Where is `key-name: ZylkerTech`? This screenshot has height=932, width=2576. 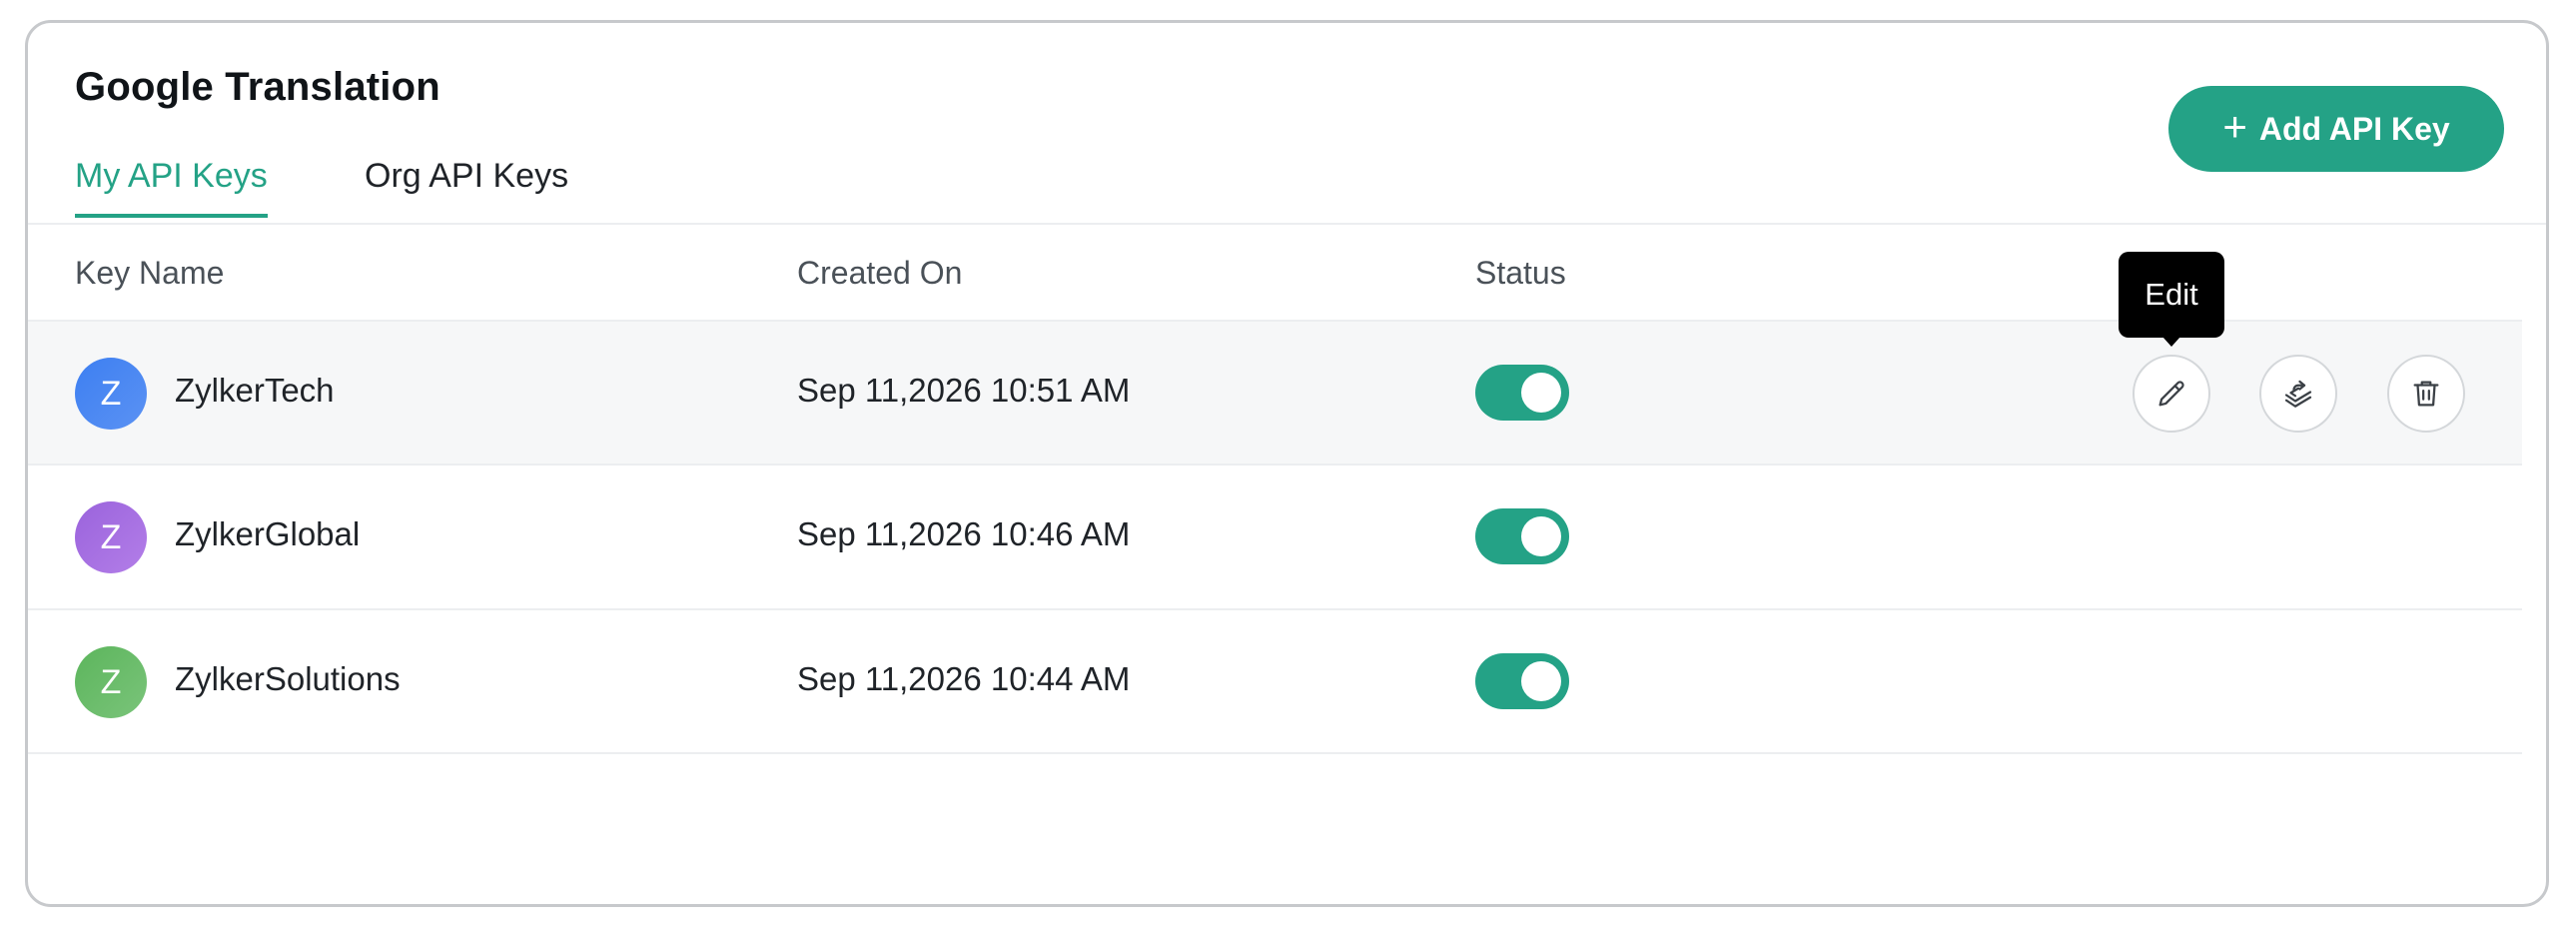 key-name: ZylkerTech is located at coordinates (255, 391).